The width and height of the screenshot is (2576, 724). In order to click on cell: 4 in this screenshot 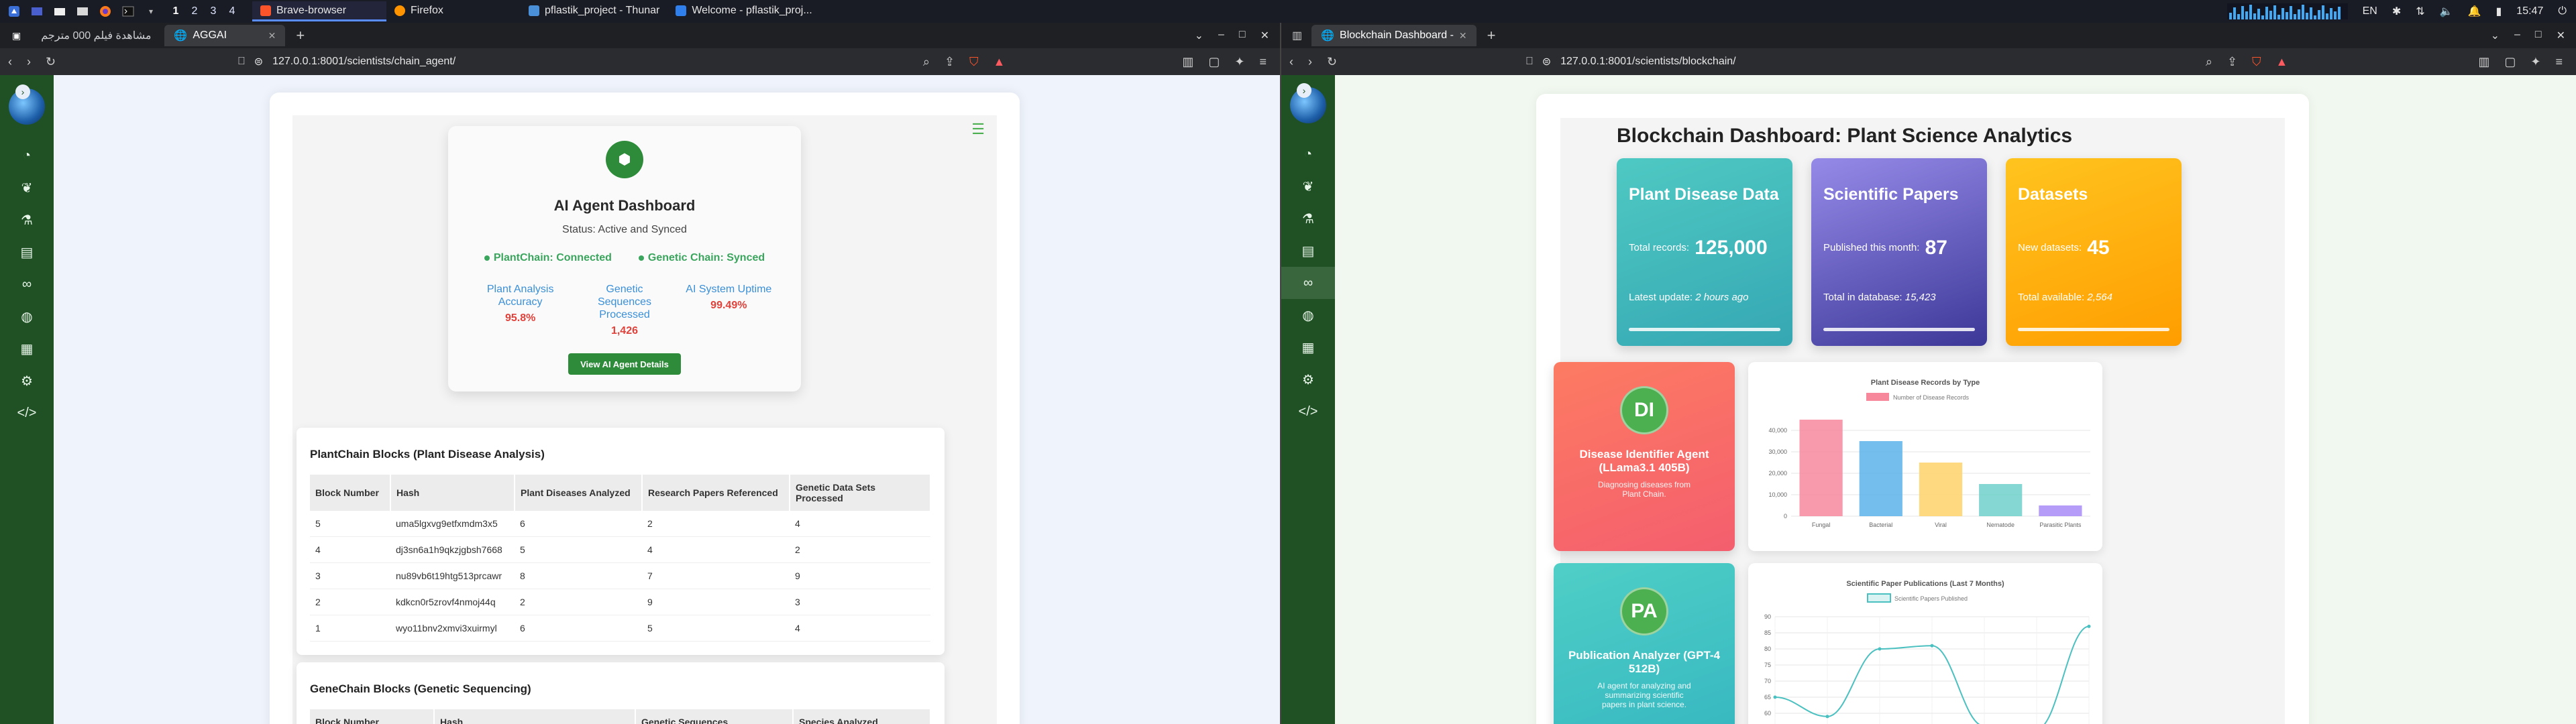, I will do `click(860, 524)`.